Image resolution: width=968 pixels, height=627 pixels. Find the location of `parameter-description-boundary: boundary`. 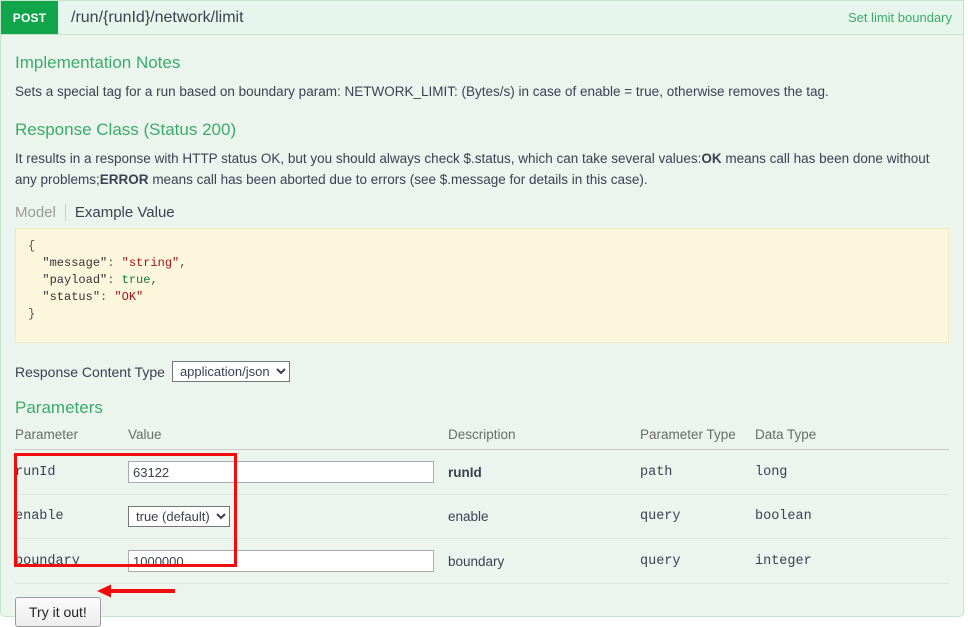

parameter-description-boundary: boundary is located at coordinates (544, 561).